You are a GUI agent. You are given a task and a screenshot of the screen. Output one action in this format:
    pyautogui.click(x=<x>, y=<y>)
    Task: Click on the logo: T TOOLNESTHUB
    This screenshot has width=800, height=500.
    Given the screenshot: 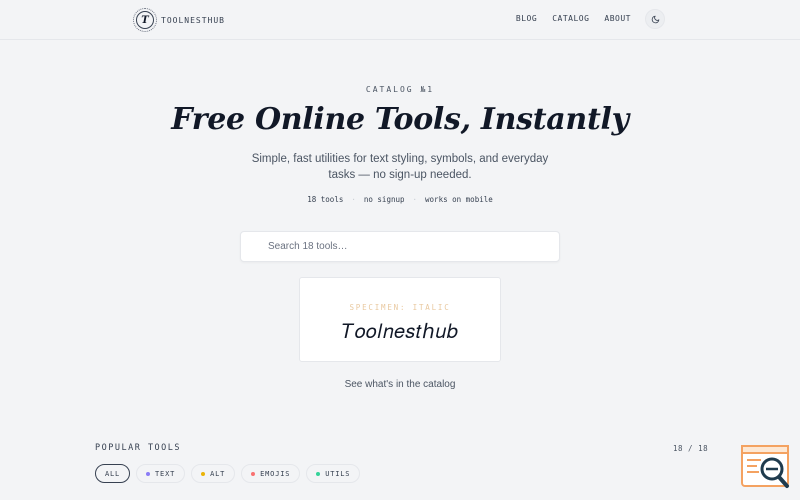 What is the action you would take?
    pyautogui.click(x=179, y=20)
    